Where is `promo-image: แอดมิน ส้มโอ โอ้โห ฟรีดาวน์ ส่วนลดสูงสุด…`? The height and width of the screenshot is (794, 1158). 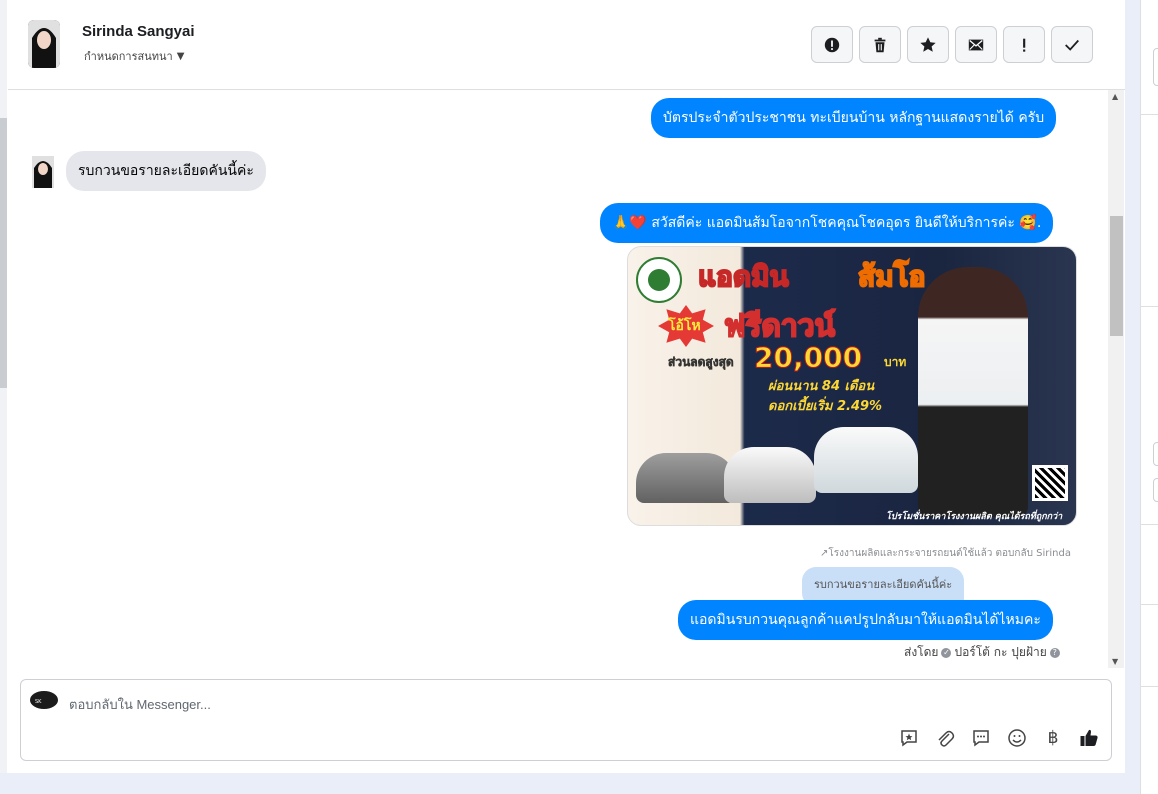 promo-image: แอดมิน ส้มโอ โอ้โห ฟรีดาวน์ ส่วนลดสูงสุด… is located at coordinates (852, 386).